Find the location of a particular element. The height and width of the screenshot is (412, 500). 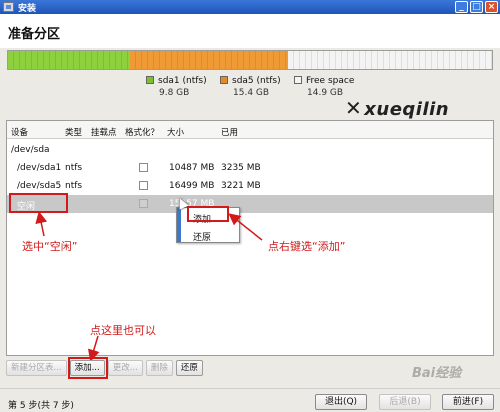

annotation-select-free: 选中“空闲” is located at coordinates (50, 246).